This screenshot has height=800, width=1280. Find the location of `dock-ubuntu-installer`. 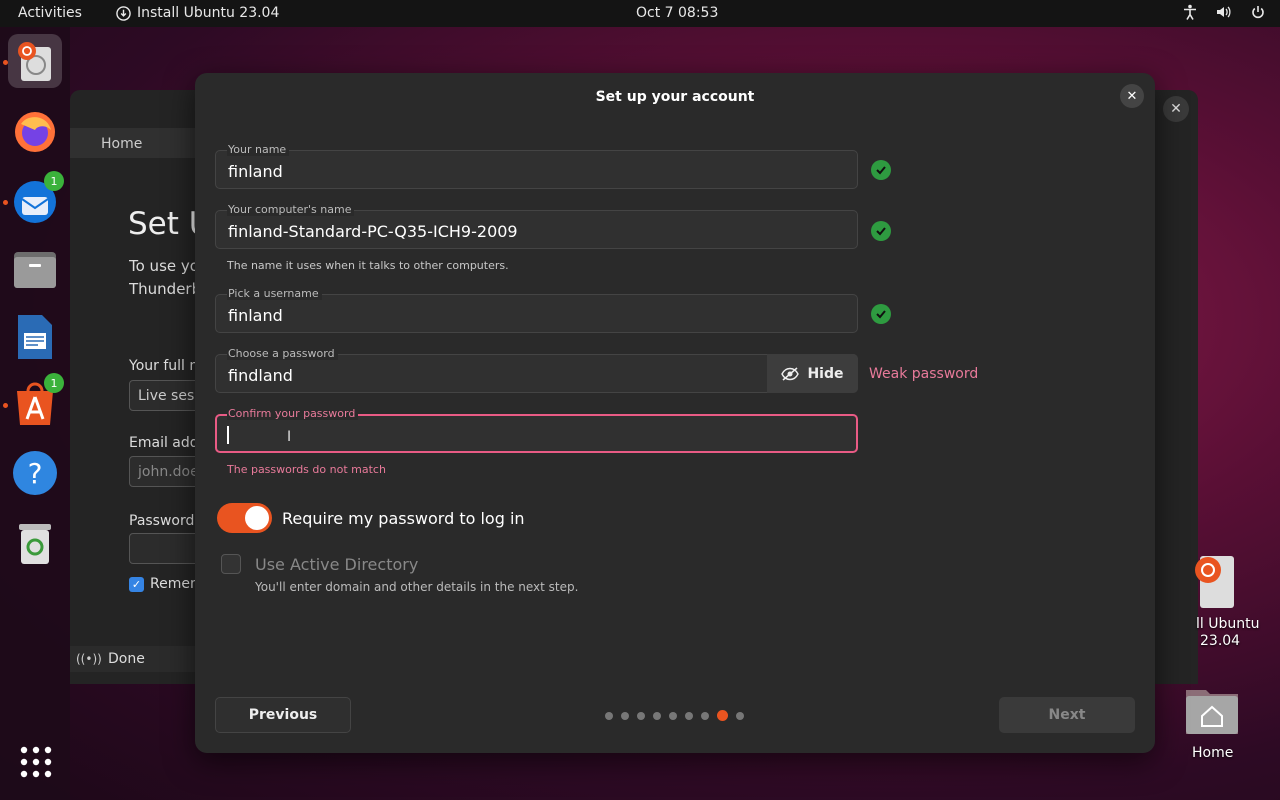

dock-ubuntu-installer is located at coordinates (35, 61).